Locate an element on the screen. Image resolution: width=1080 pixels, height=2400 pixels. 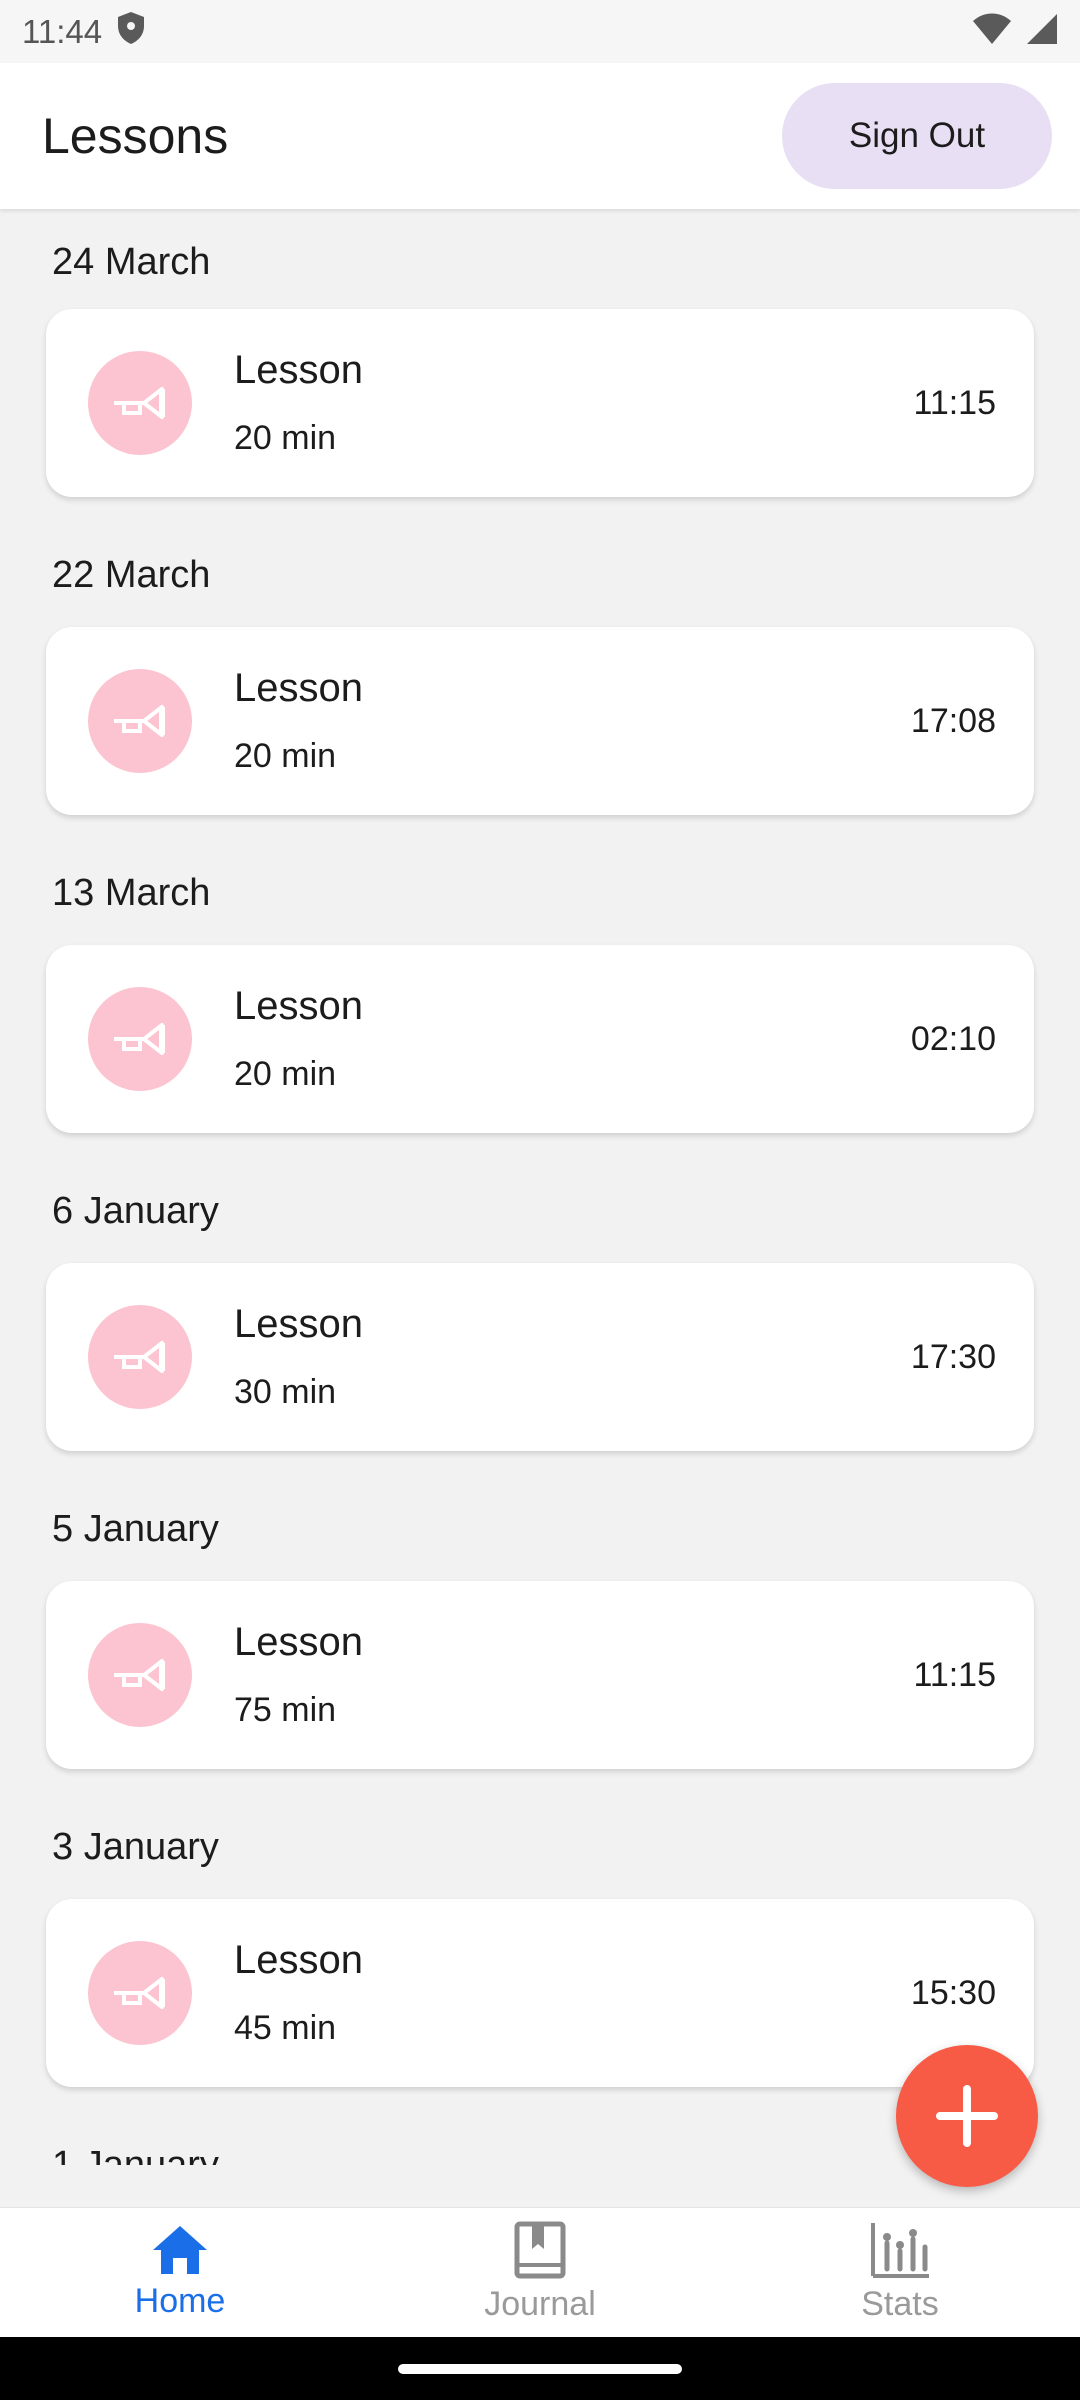
lesson-duration: 45 min is located at coordinates (285, 2028).